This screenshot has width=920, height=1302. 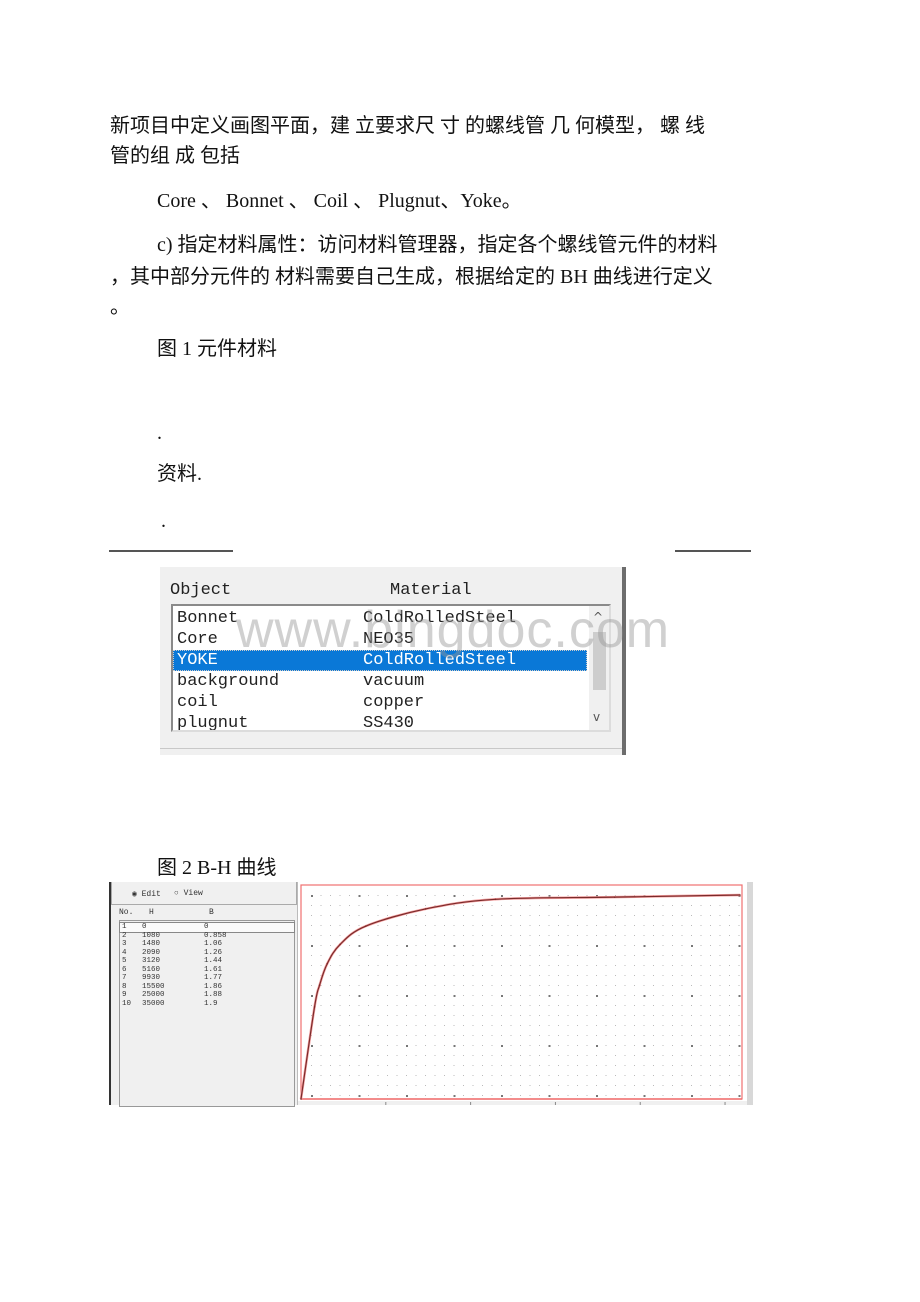 I want to click on table-row: 9 25000 1.88, so click(x=207, y=995).